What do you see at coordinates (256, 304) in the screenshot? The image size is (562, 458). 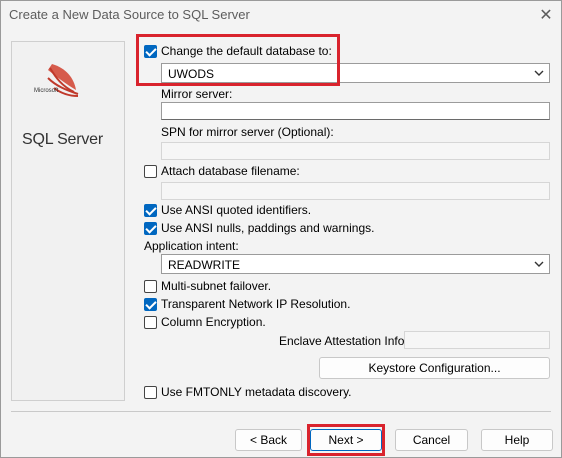 I see `tnir-label: Transparent Network IP Resolution.` at bounding box center [256, 304].